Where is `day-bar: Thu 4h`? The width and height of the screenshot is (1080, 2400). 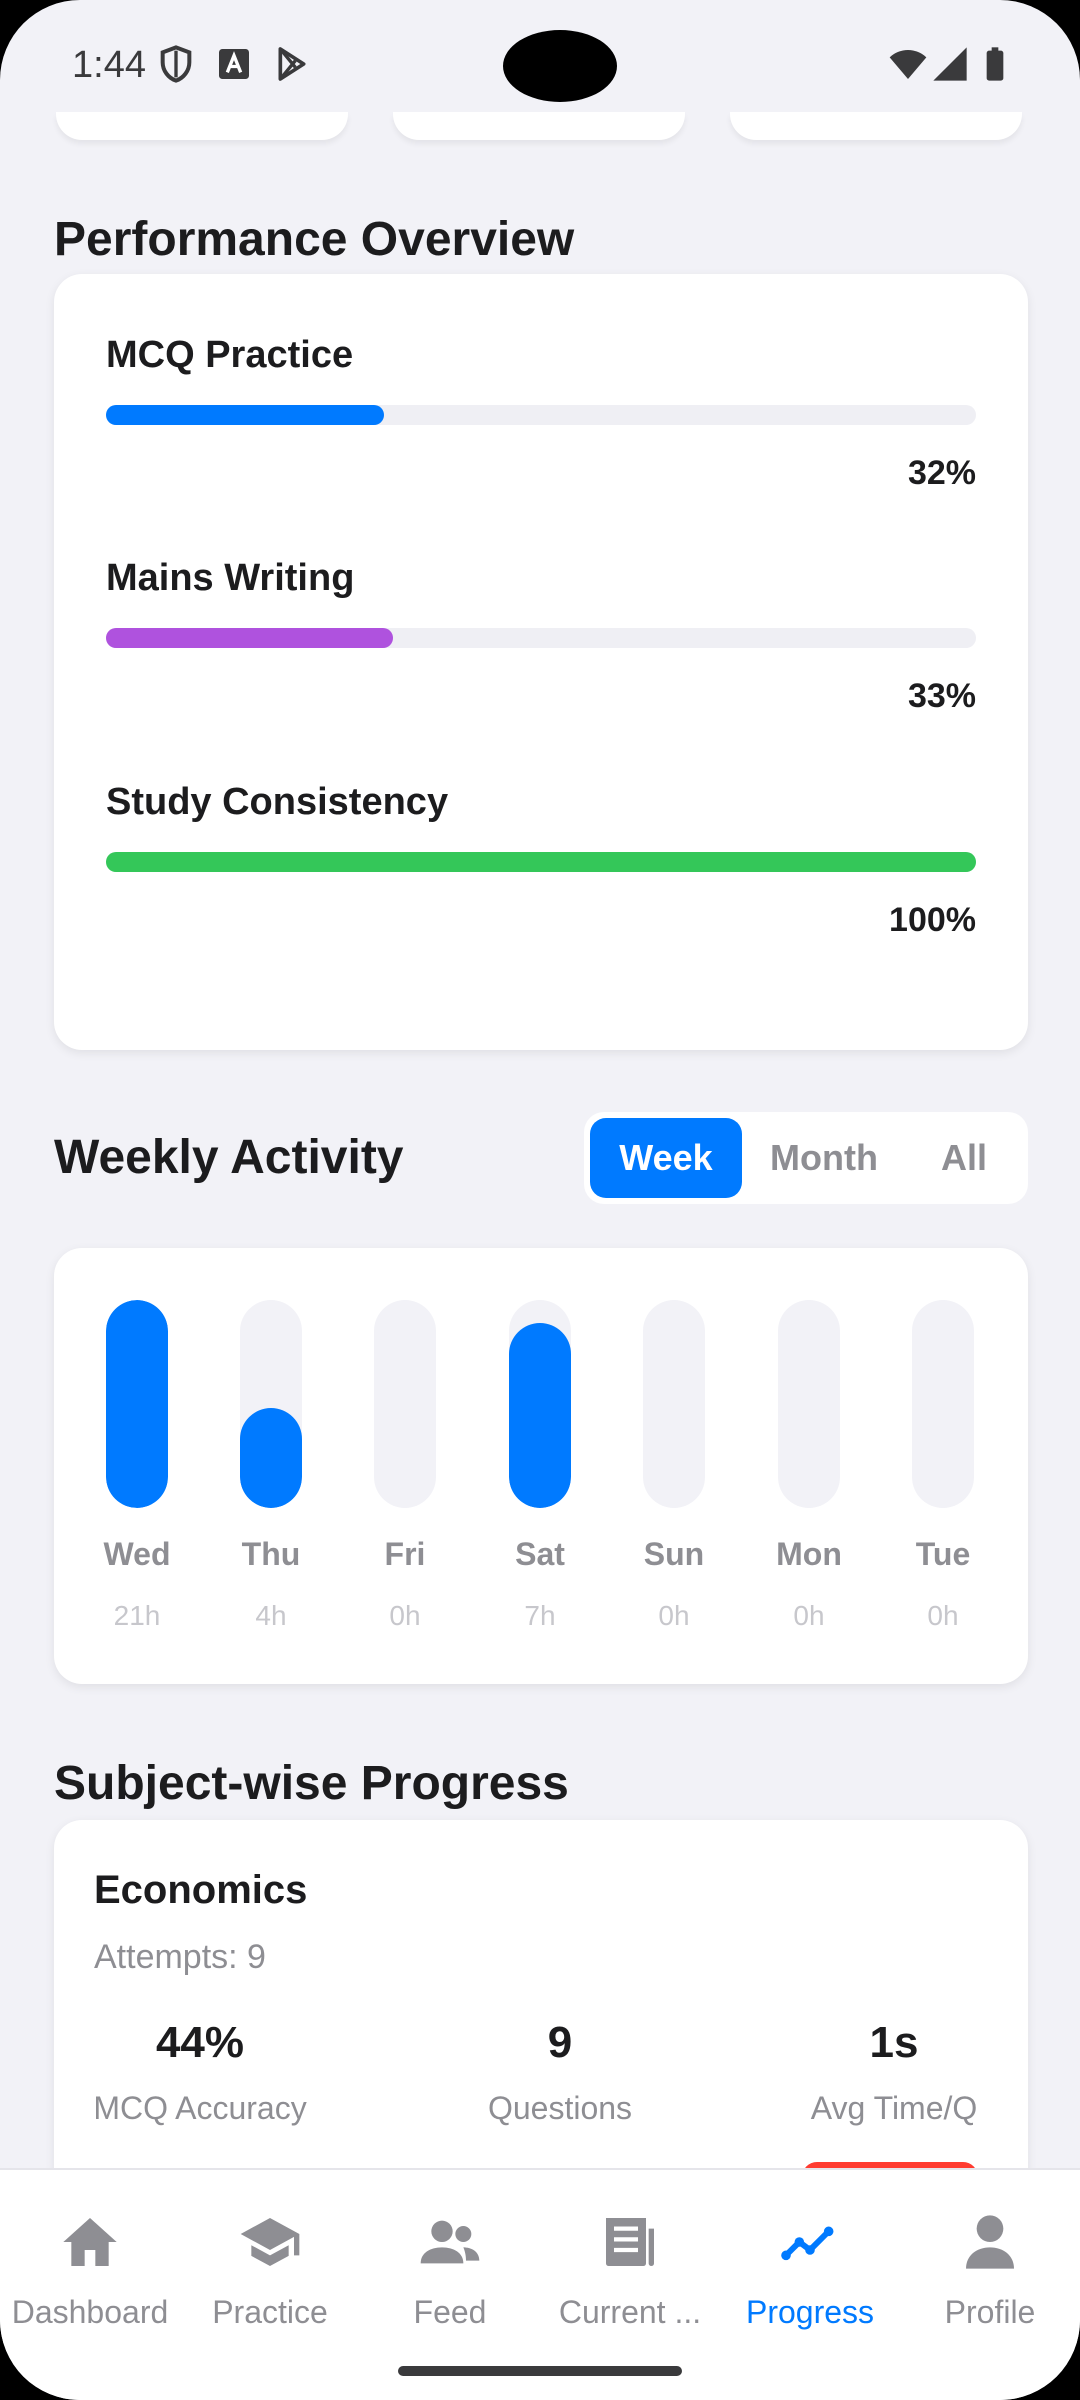
day-bar: Thu 4h is located at coordinates (271, 1470).